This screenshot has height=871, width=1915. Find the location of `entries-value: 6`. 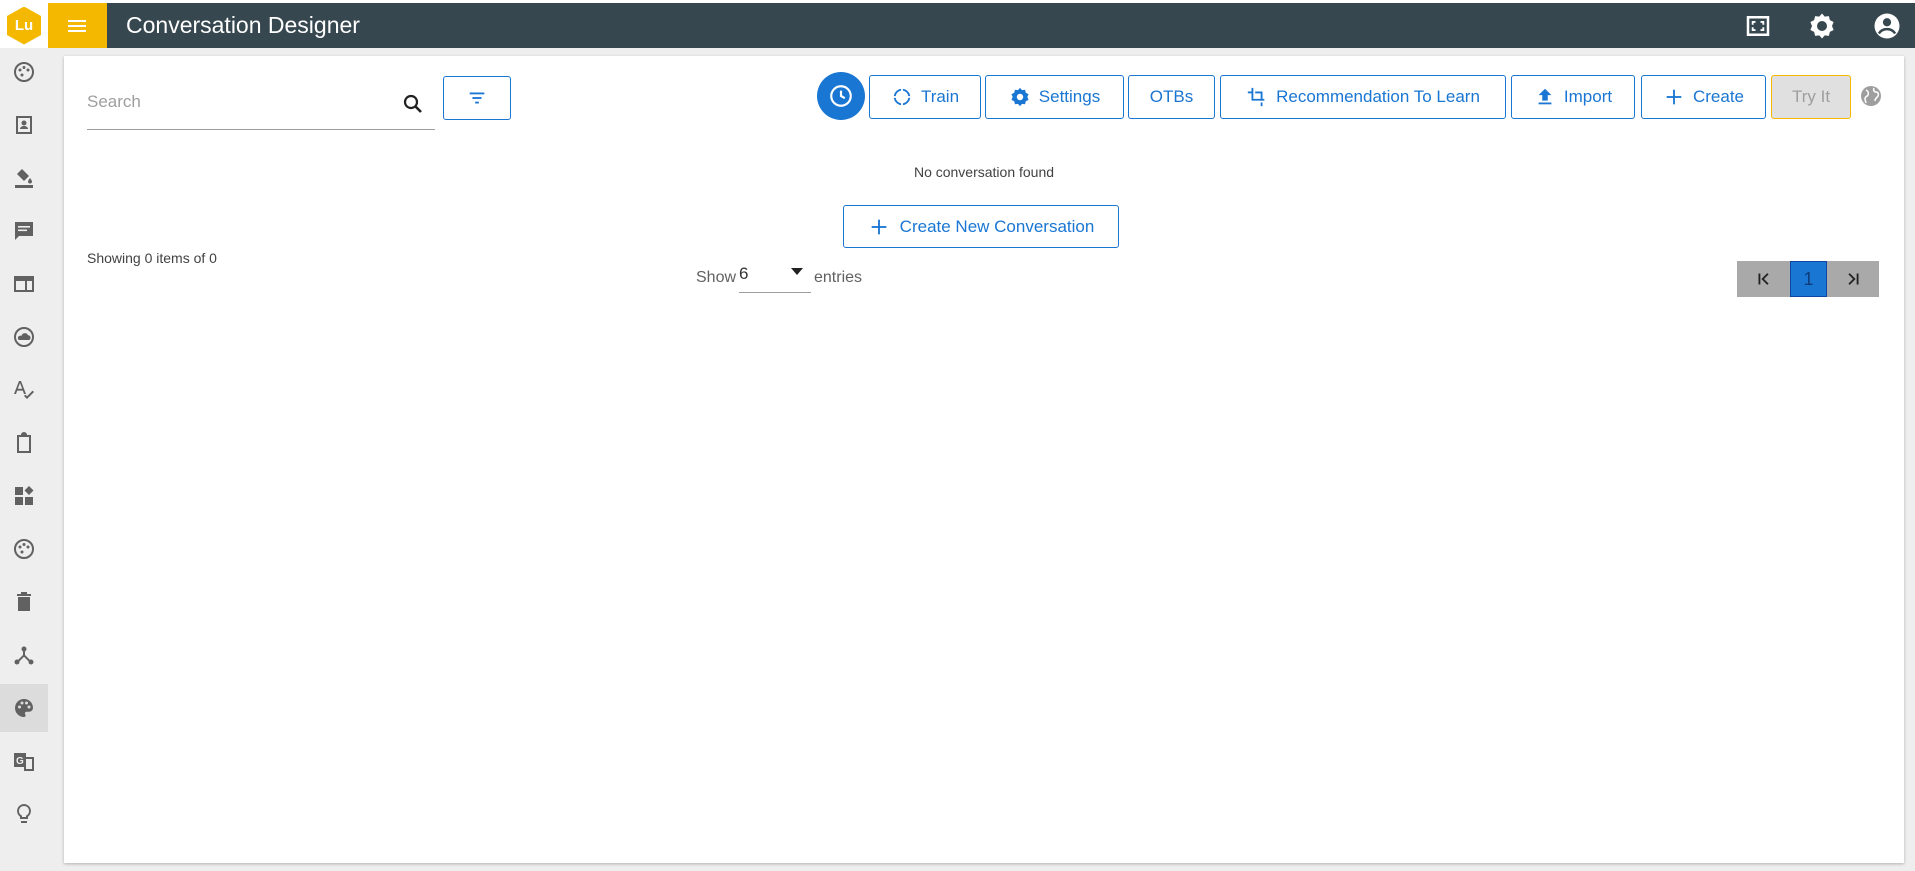

entries-value: 6 is located at coordinates (744, 273).